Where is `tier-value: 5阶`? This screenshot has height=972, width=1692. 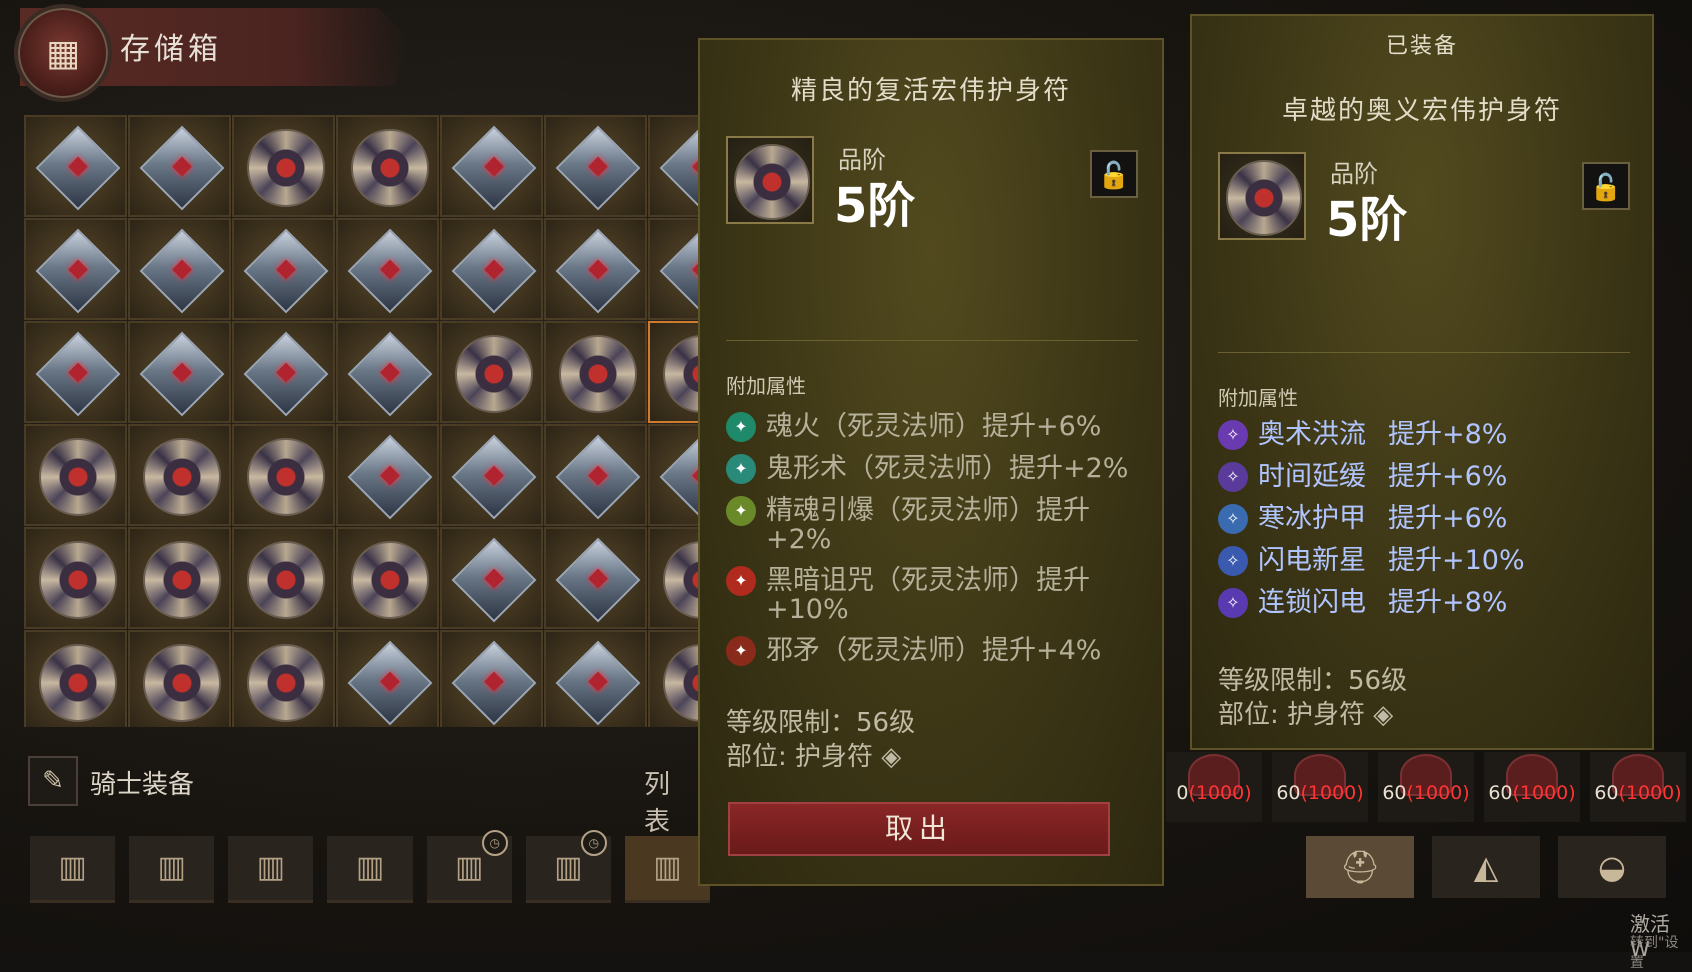 tier-value: 5阶 is located at coordinates (875, 206).